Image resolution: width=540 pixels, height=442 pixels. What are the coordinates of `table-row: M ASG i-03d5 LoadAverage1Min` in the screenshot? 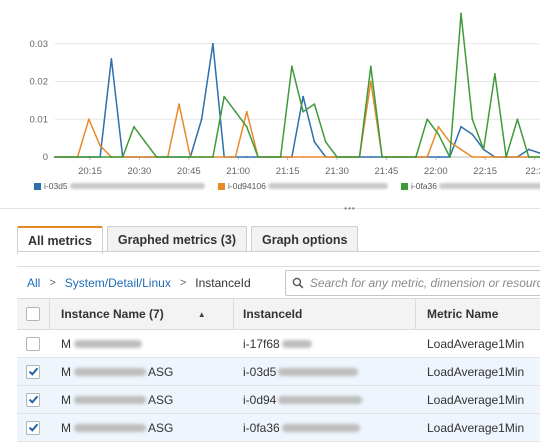 It's located at (278, 372).